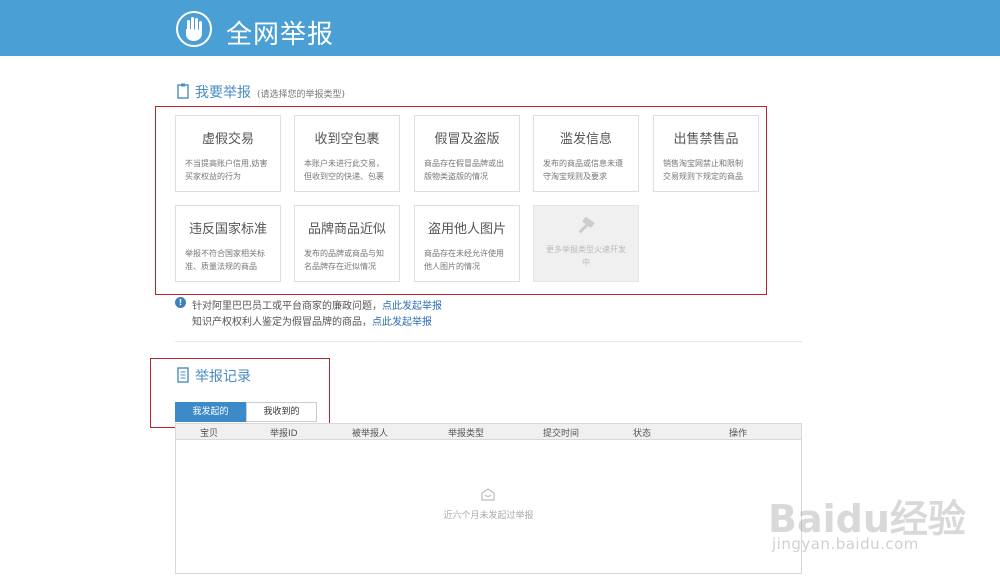  What do you see at coordinates (281, 412) in the screenshot?
I see `tab-received: 我收到的` at bounding box center [281, 412].